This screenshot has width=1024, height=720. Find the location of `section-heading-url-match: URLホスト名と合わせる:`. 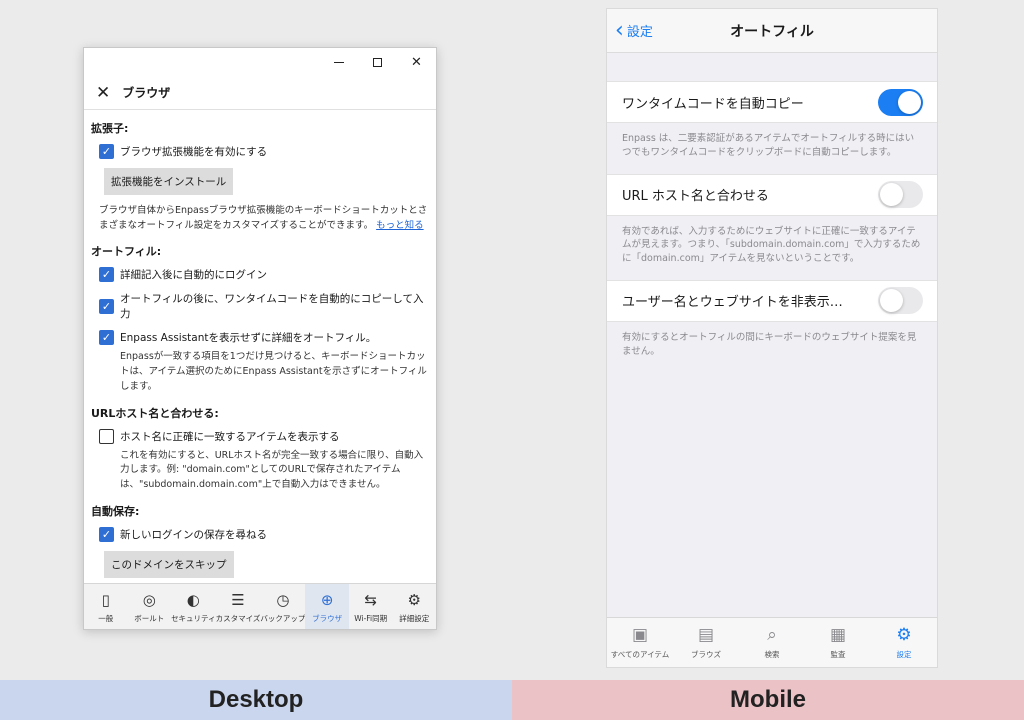

section-heading-url-match: URLホスト名と合わせる: is located at coordinates (155, 413).